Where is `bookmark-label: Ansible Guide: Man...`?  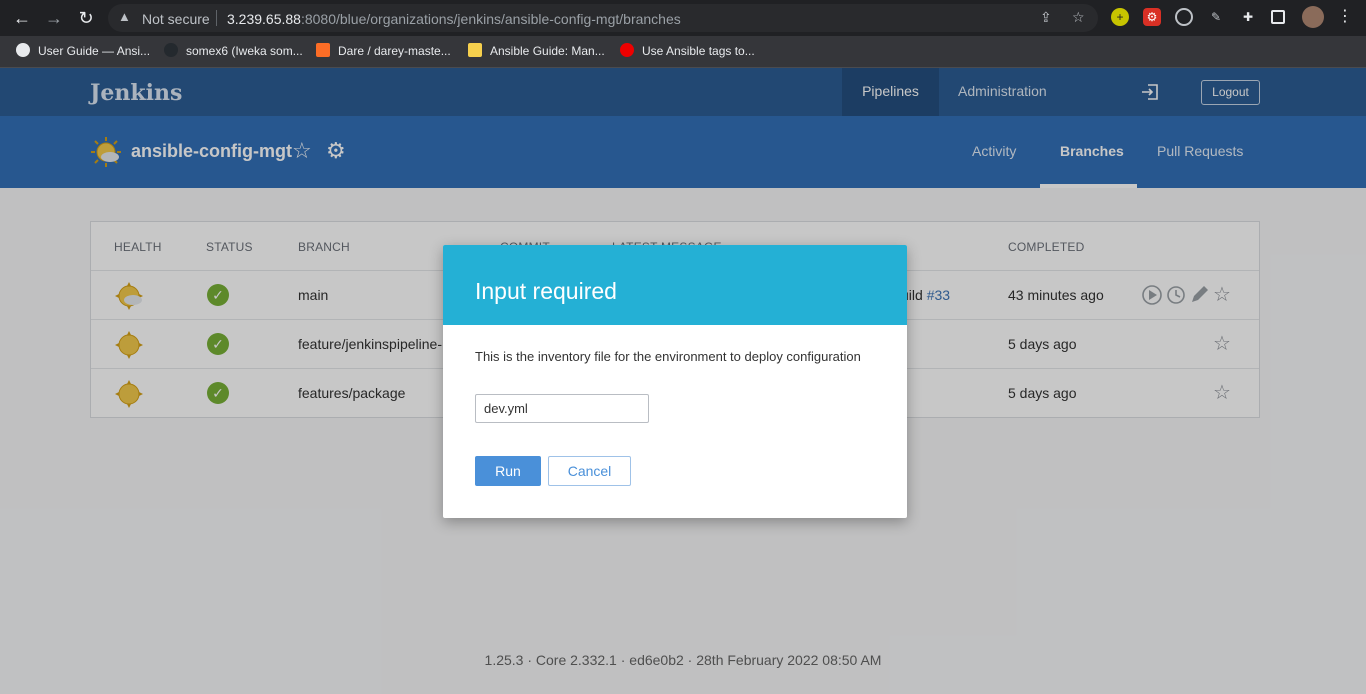
bookmark-label: Ansible Guide: Man... is located at coordinates (547, 51).